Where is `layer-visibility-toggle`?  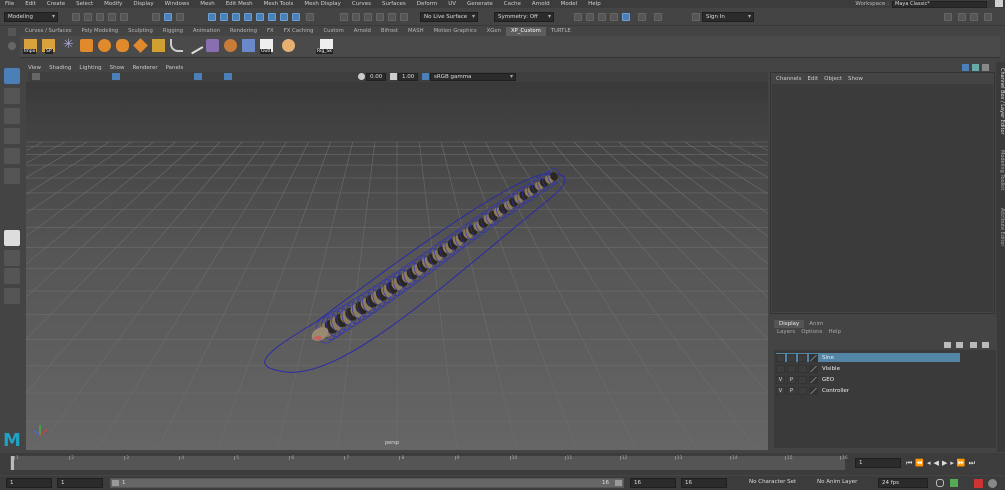 layer-visibility-toggle is located at coordinates (780, 368).